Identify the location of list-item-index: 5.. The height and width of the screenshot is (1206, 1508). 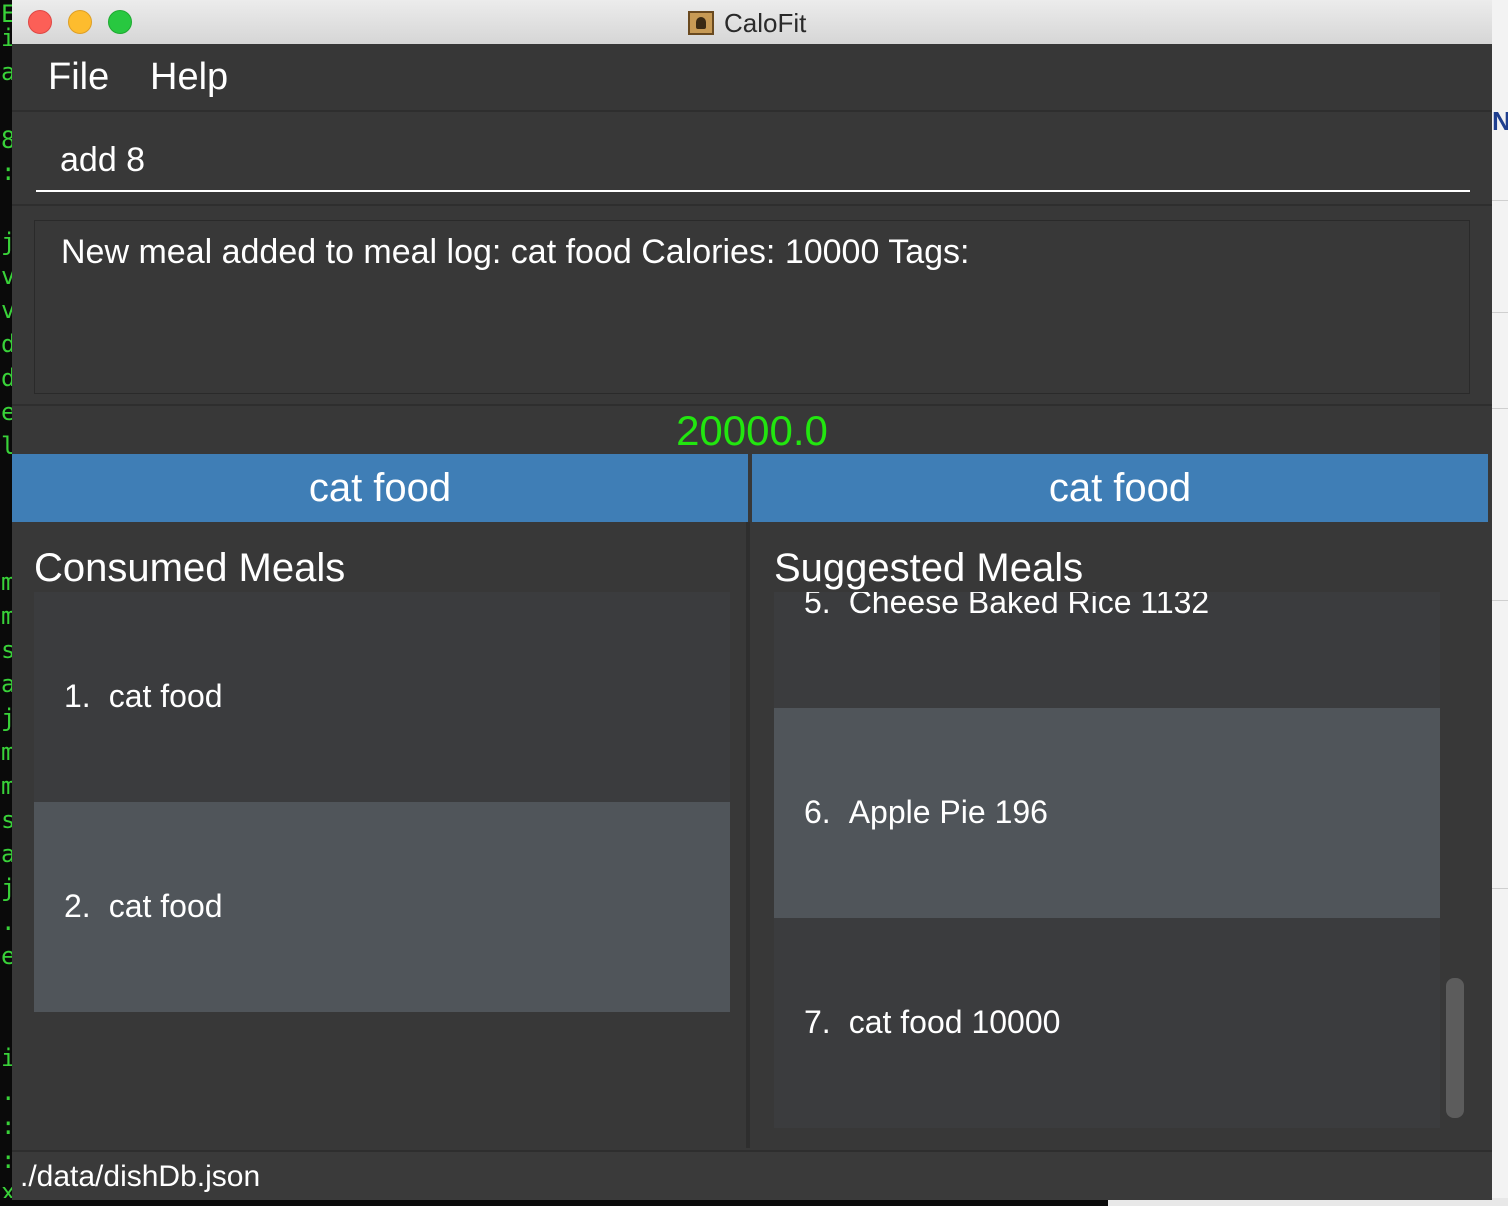
(817, 606).